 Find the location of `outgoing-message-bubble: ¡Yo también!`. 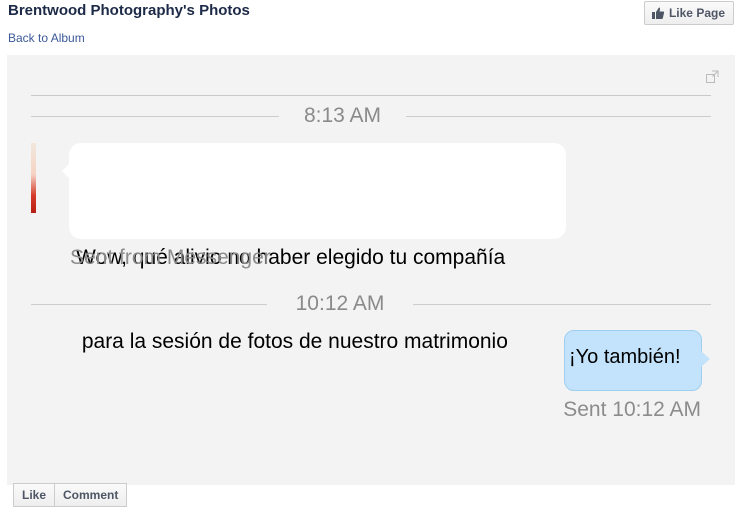

outgoing-message-bubble: ¡Yo también! is located at coordinates (637, 360).